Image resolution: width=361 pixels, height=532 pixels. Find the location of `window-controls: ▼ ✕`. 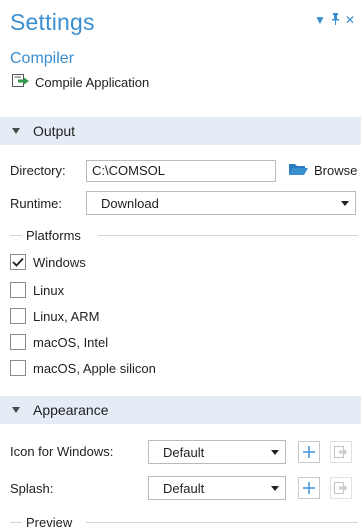

window-controls: ▼ ✕ is located at coordinates (334, 20).